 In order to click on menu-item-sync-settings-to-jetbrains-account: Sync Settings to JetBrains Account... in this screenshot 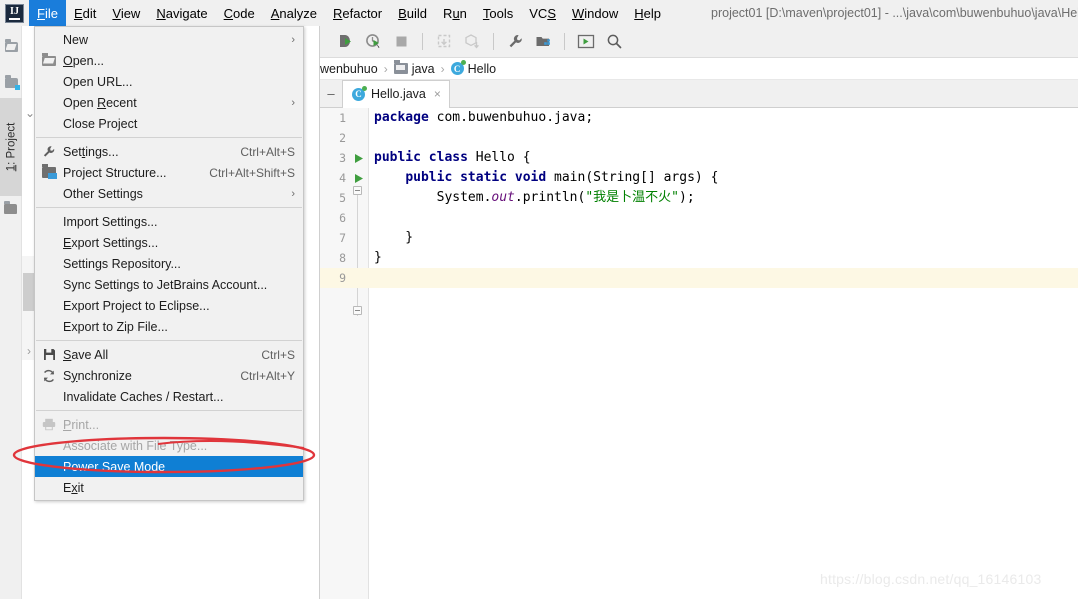, I will do `click(169, 284)`.